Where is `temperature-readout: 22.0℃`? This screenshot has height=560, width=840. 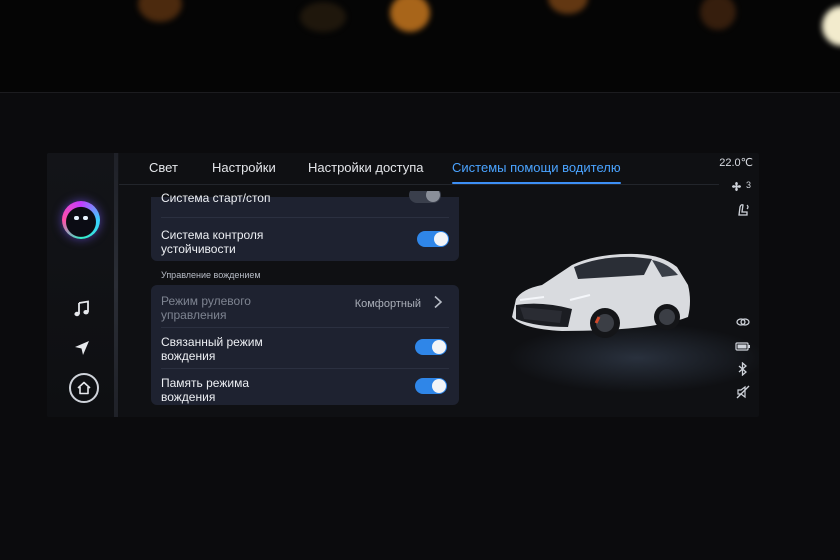 temperature-readout: 22.0℃ is located at coordinates (736, 163).